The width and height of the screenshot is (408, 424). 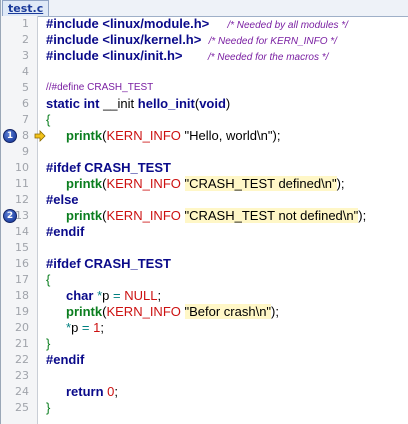 I want to click on code-token: #include <linux/module.h>, so click(x=128, y=23).